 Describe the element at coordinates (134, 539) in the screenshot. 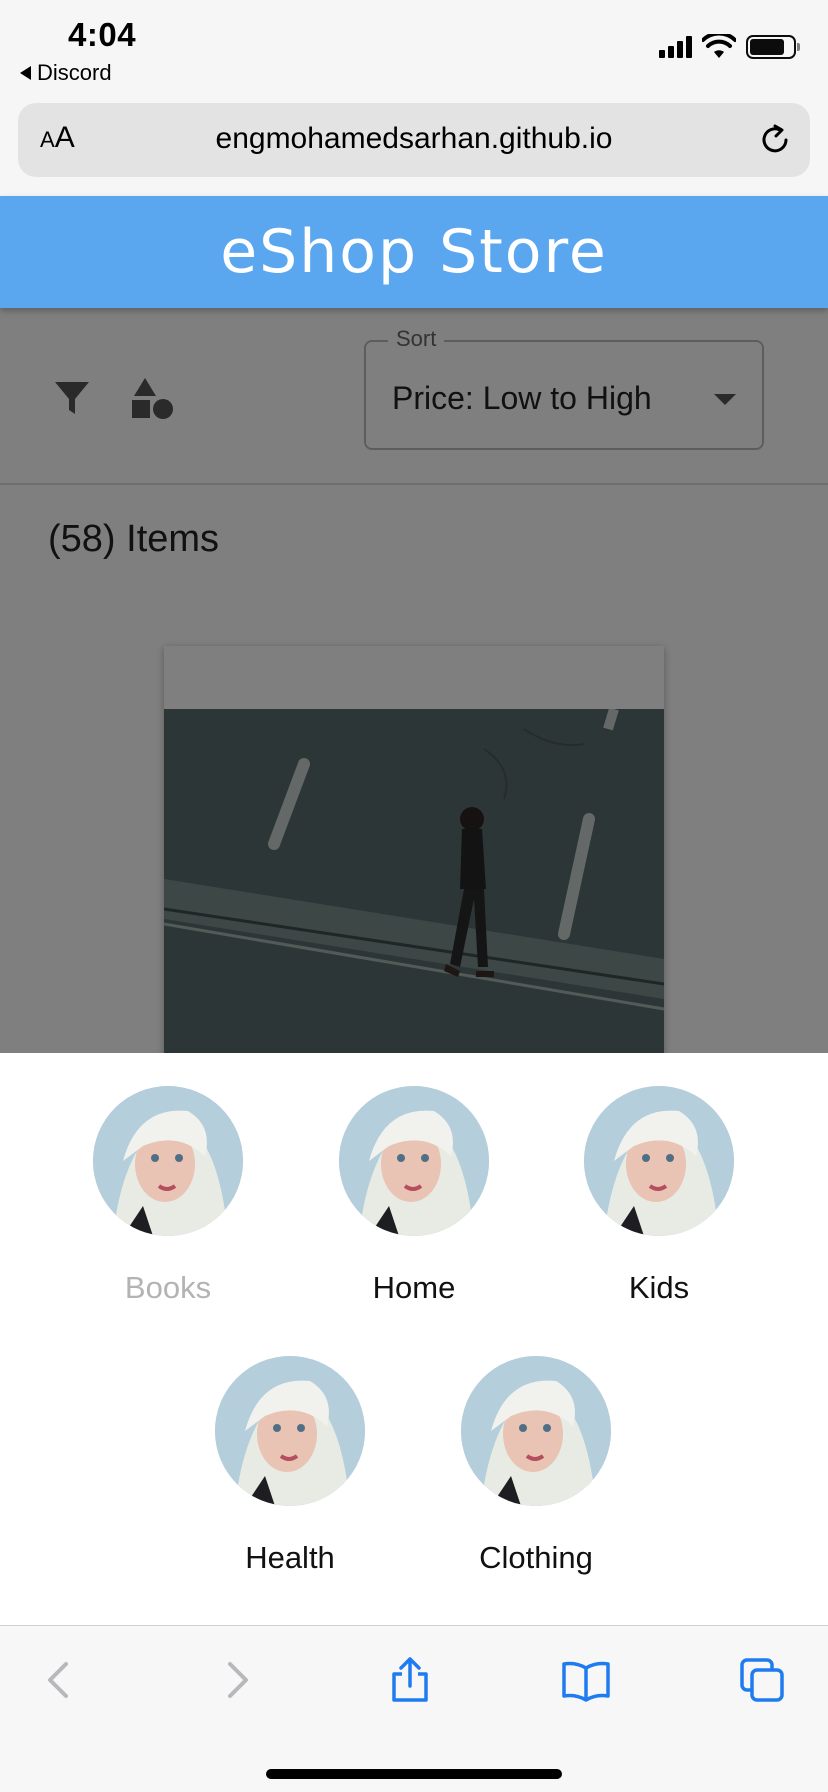

I see `items-count: (58) Items` at that location.